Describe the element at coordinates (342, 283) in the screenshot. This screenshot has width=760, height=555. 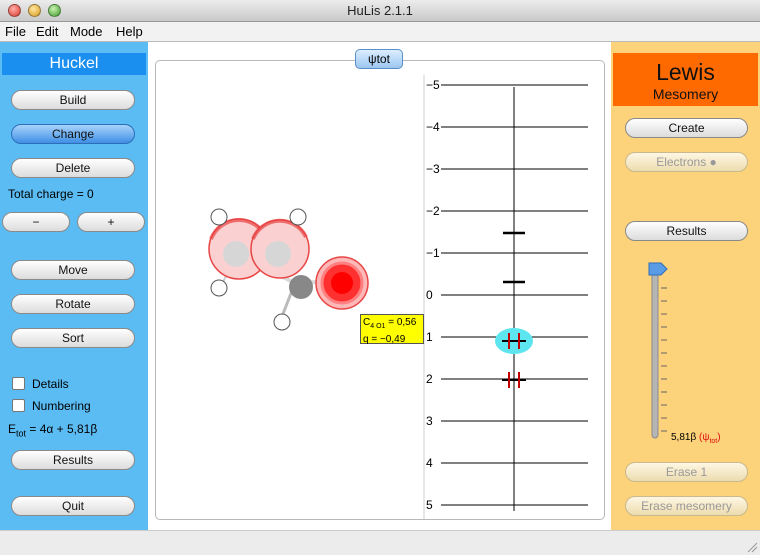
I see `oxygen-atom` at that location.